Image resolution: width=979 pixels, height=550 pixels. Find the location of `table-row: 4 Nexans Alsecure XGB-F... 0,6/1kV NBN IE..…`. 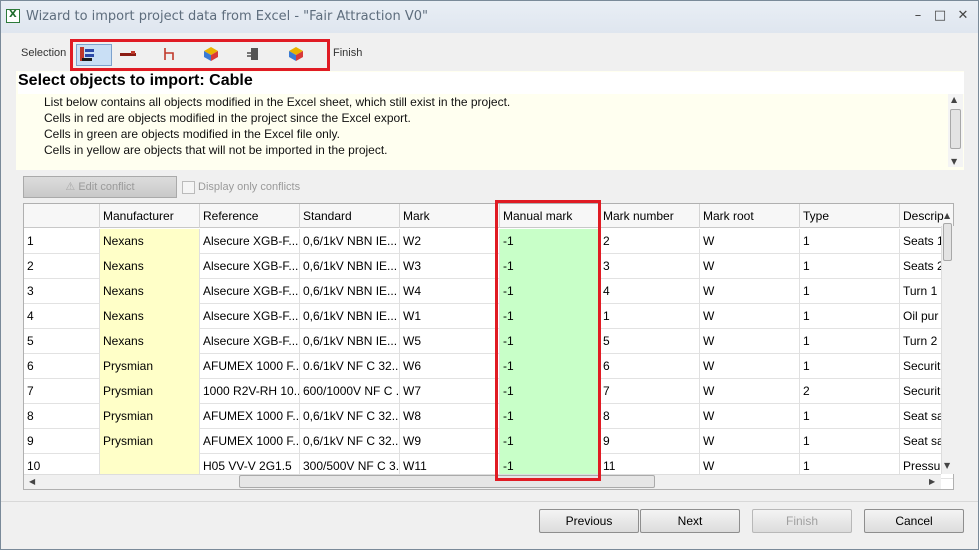

table-row: 4 Nexans Alsecure XGB-F... 0,6/1kV NBN IE..… is located at coordinates (488, 316).